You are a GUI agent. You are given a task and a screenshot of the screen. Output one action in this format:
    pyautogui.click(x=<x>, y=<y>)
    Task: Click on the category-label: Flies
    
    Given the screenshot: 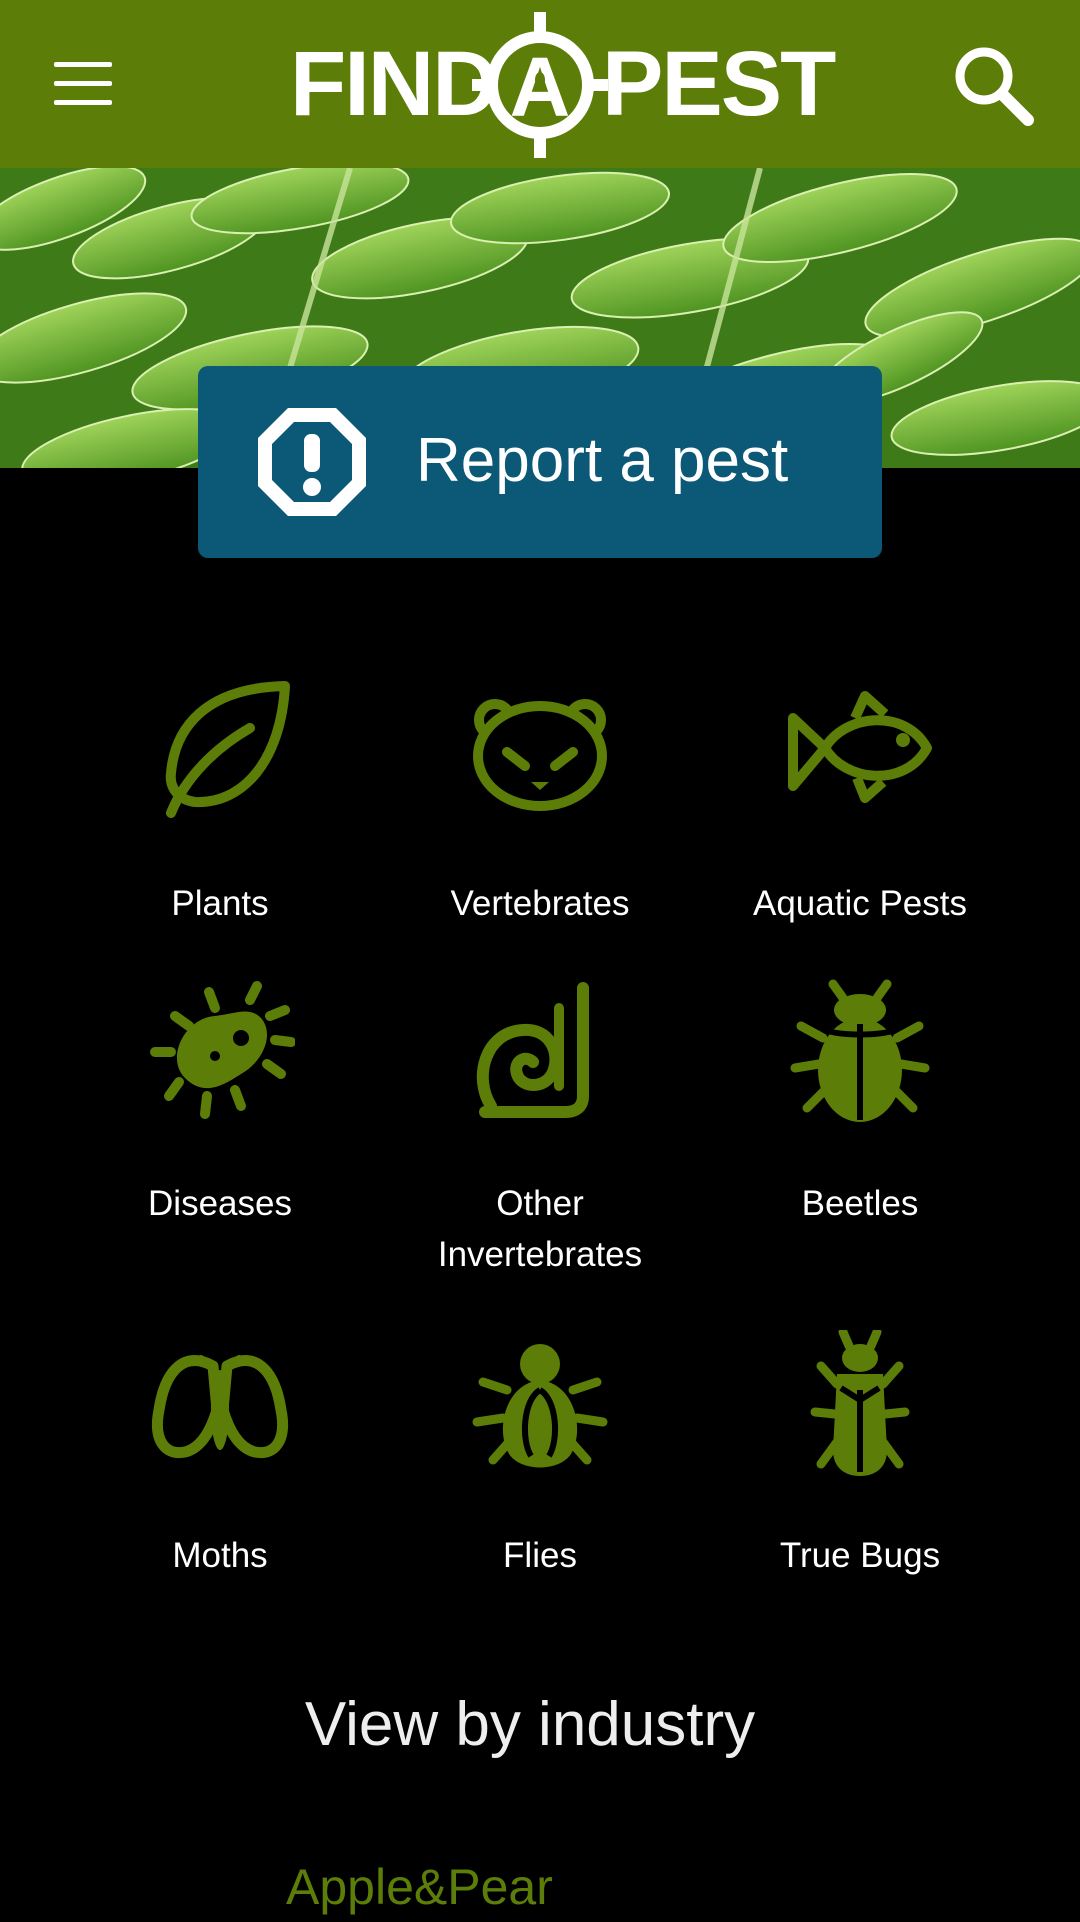 What is the action you would take?
    pyautogui.click(x=540, y=1555)
    